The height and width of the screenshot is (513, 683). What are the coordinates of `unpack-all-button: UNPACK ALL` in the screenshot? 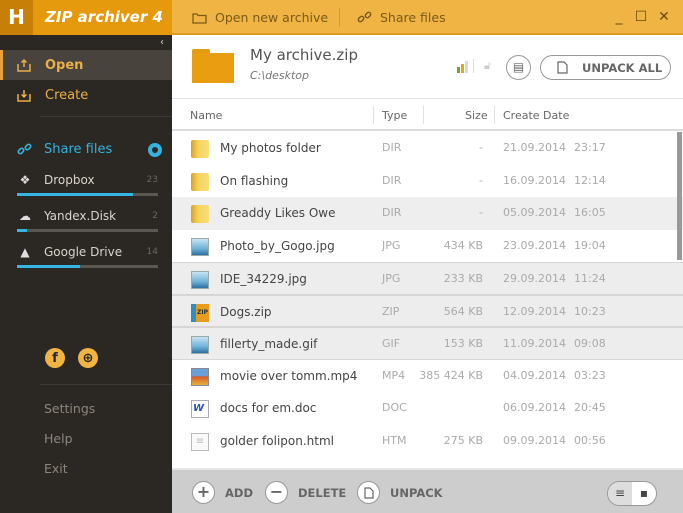 It's located at (605, 67).